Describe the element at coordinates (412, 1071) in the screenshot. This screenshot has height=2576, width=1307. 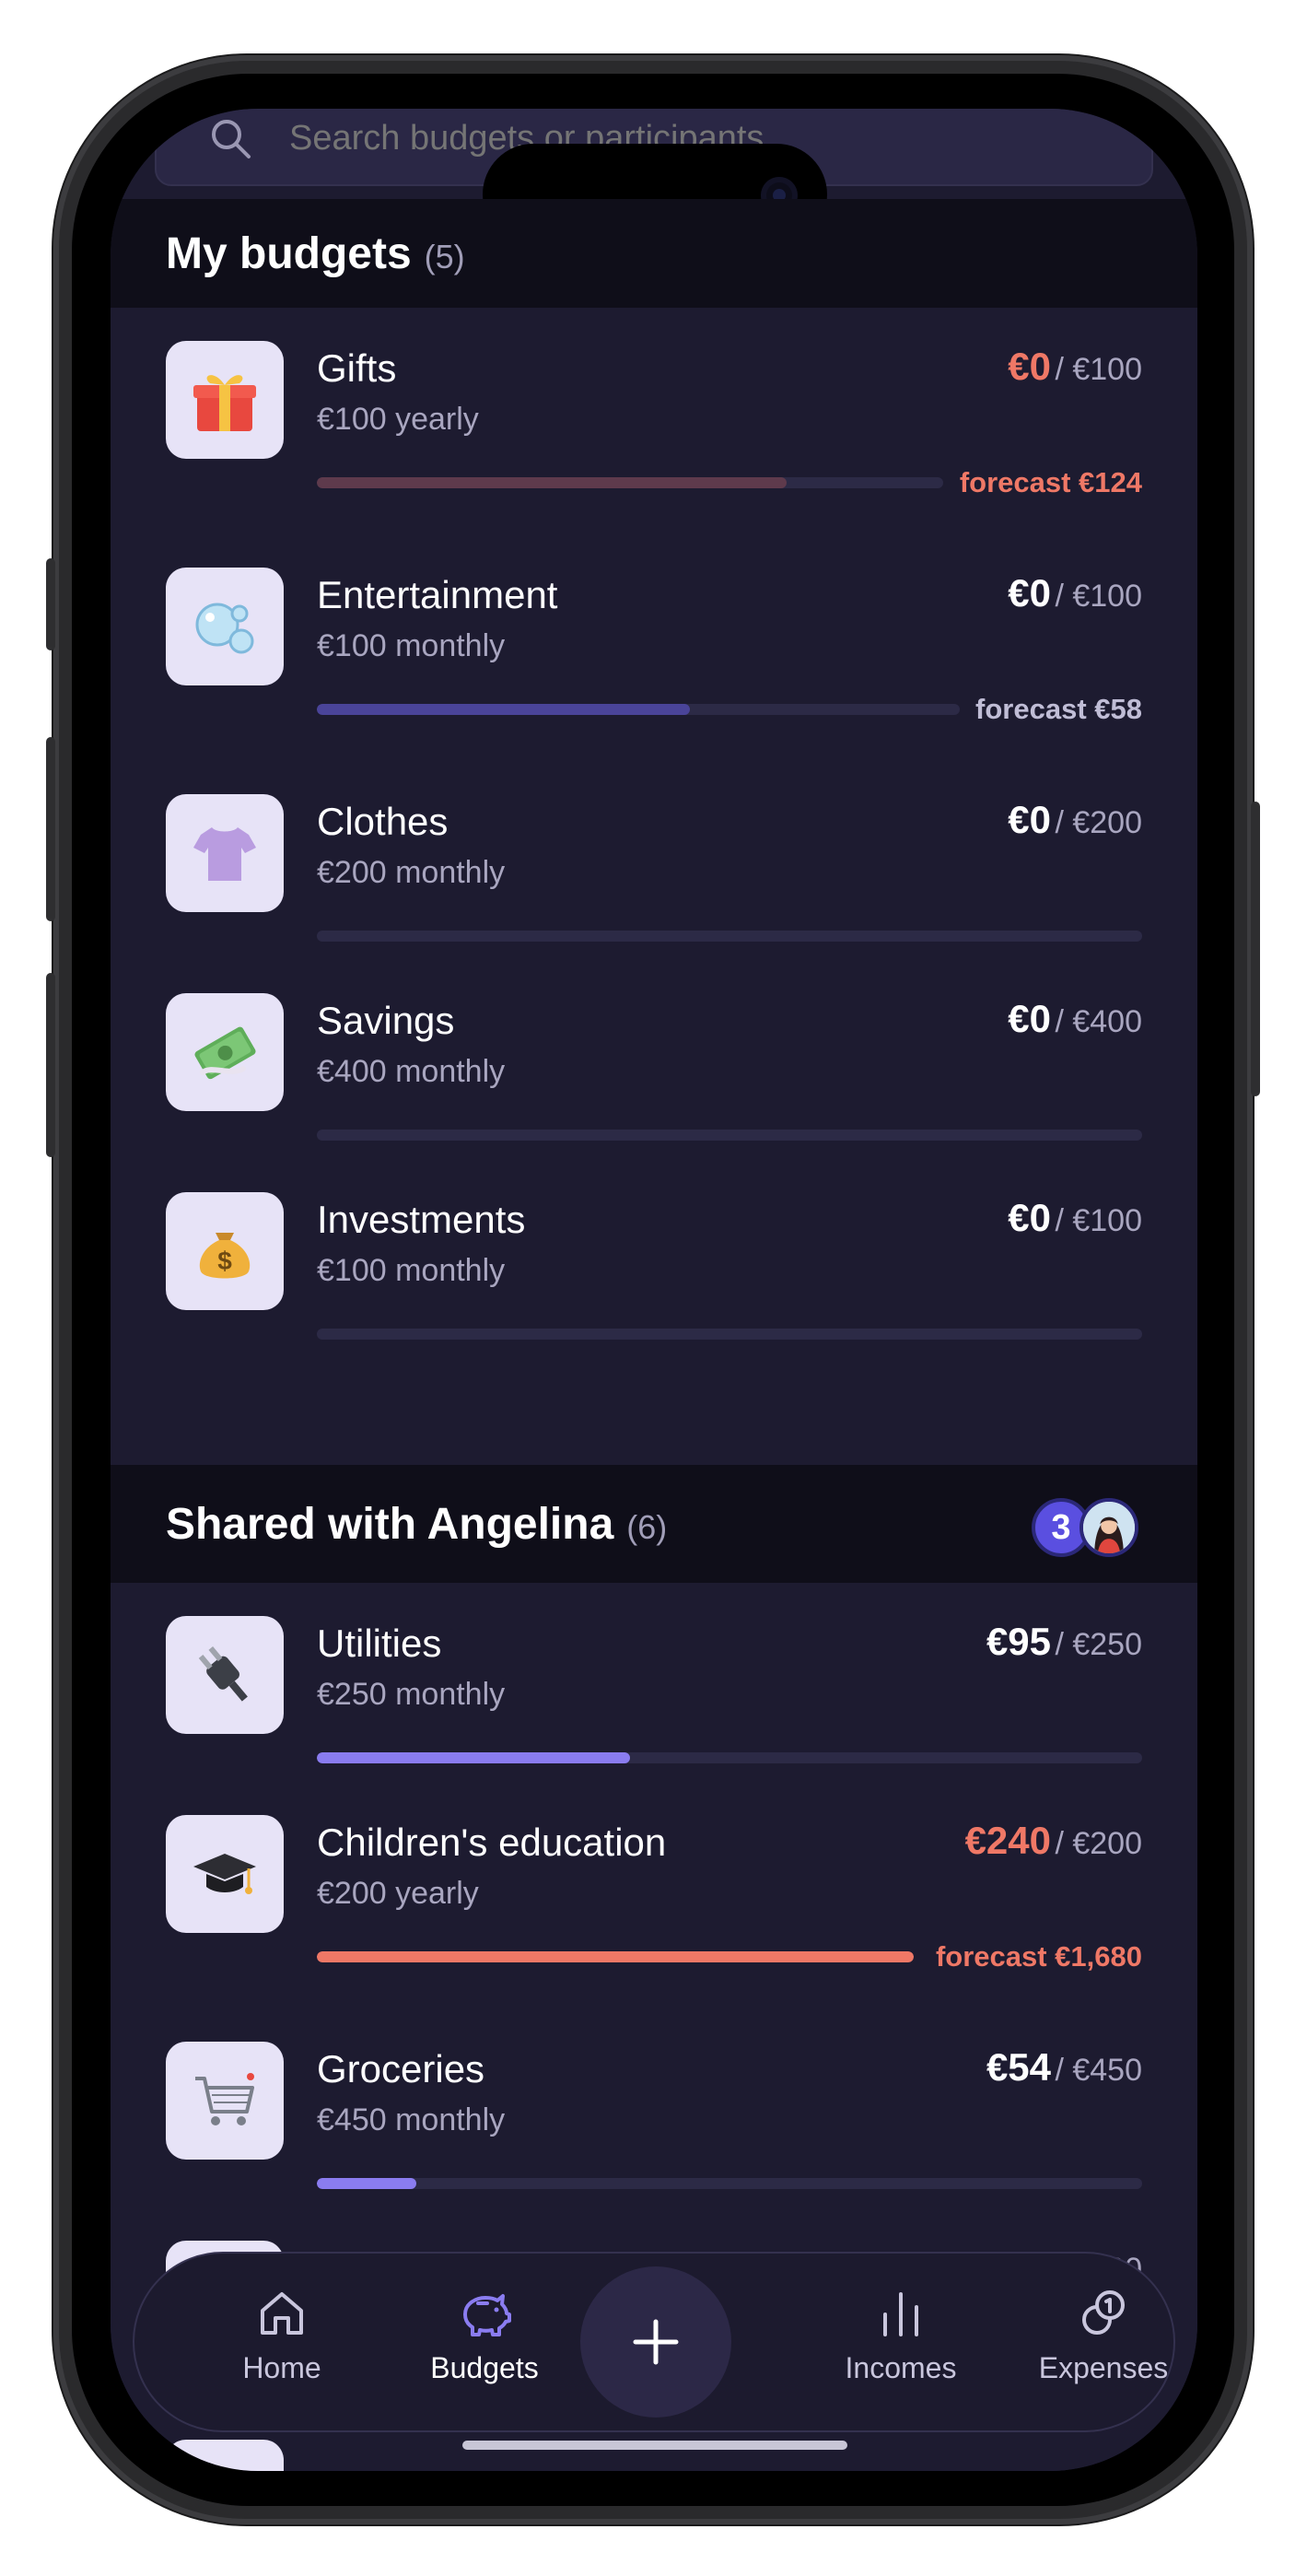
I see `budget-period: €400 monthly` at that location.